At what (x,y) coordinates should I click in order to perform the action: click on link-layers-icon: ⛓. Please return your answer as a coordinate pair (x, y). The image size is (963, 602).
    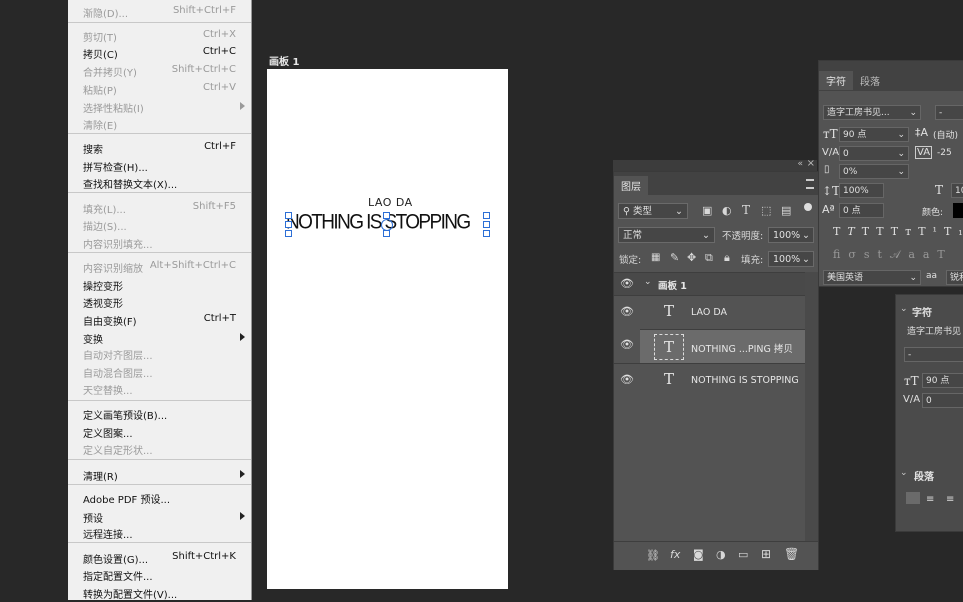
    Looking at the image, I should click on (653, 555).